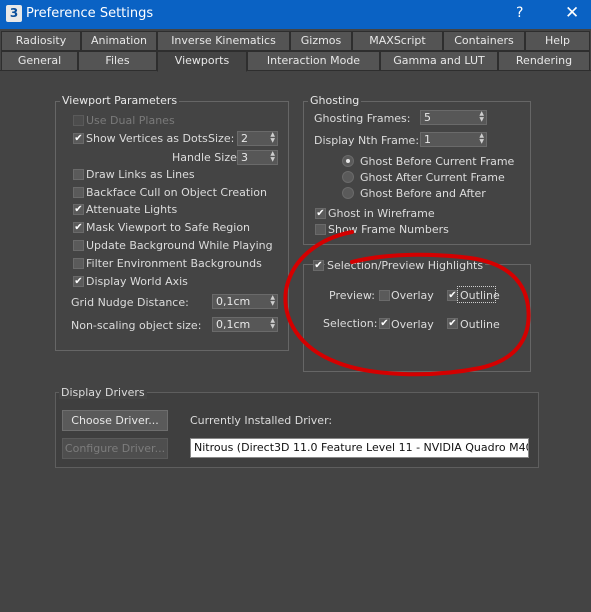  Describe the element at coordinates (257, 157) in the screenshot. I see `handle-size-spinner: 3 ▲ ▼` at that location.